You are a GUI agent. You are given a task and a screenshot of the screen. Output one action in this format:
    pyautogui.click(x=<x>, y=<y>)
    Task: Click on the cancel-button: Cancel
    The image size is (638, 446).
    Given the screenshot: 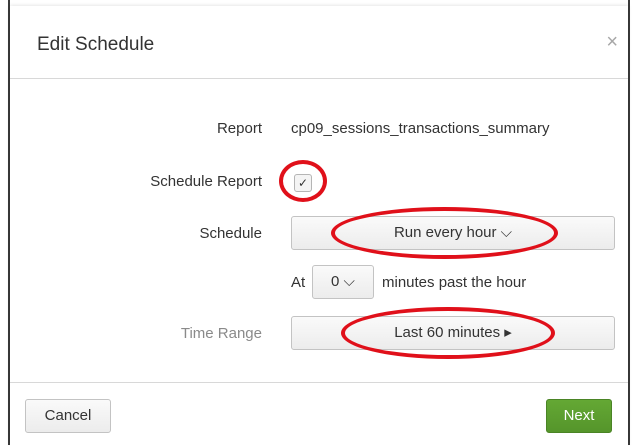 What is the action you would take?
    pyautogui.click(x=68, y=416)
    